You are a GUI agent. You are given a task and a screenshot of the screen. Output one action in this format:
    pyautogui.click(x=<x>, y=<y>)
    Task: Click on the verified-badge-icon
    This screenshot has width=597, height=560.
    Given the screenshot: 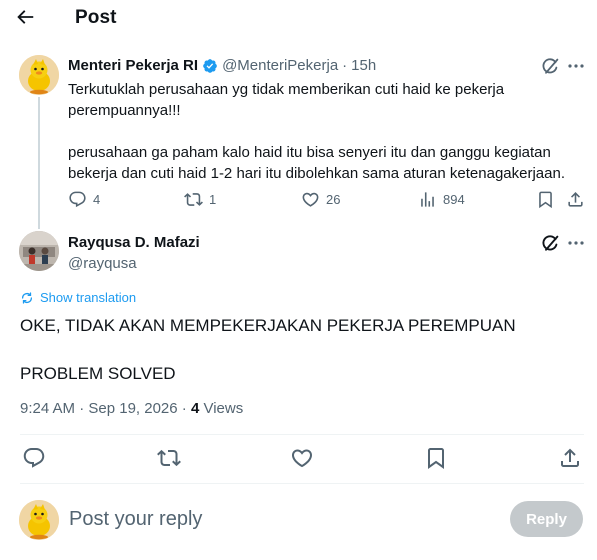 What is the action you would take?
    pyautogui.click(x=210, y=65)
    